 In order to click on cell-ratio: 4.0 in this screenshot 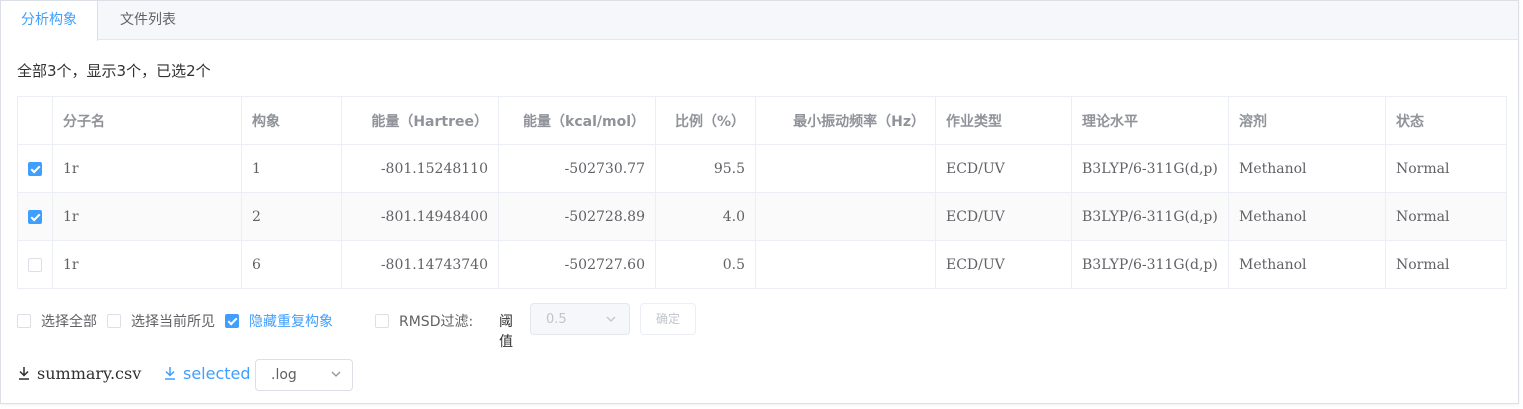, I will do `click(705, 216)`.